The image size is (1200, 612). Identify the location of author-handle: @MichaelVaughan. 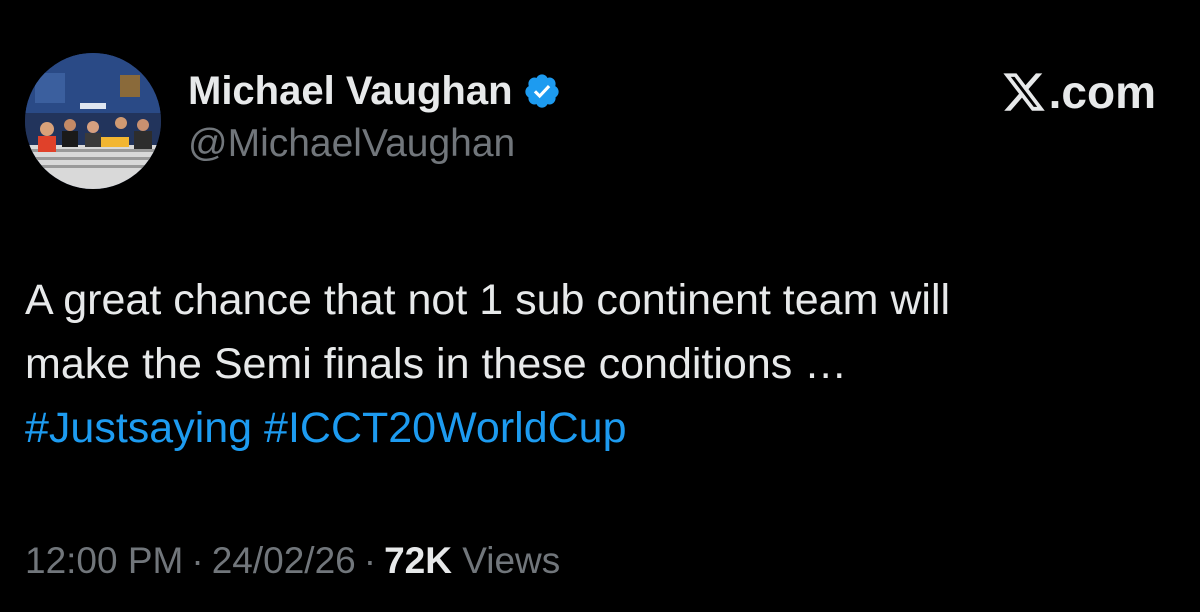
(351, 144).